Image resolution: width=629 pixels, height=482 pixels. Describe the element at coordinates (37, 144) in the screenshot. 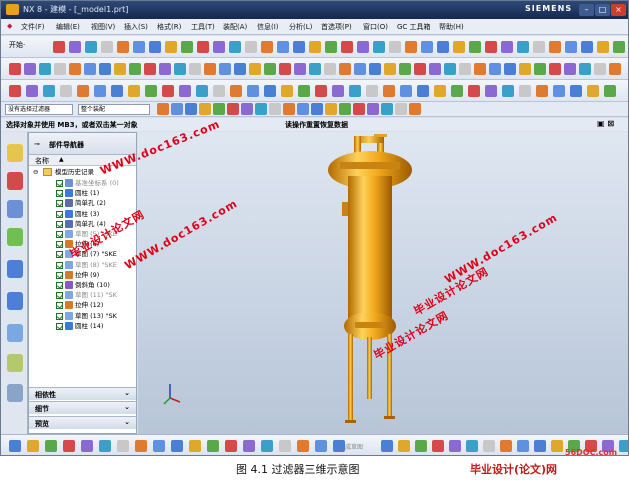

I see `pin-icon: ⊸` at that location.